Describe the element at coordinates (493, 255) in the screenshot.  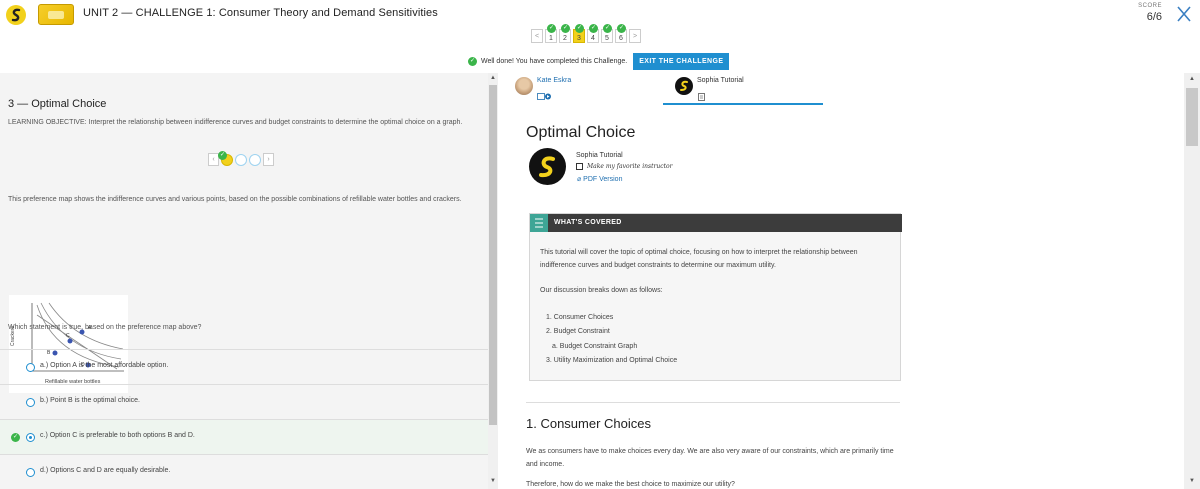
I see `question-scrollbar-thumb` at that location.